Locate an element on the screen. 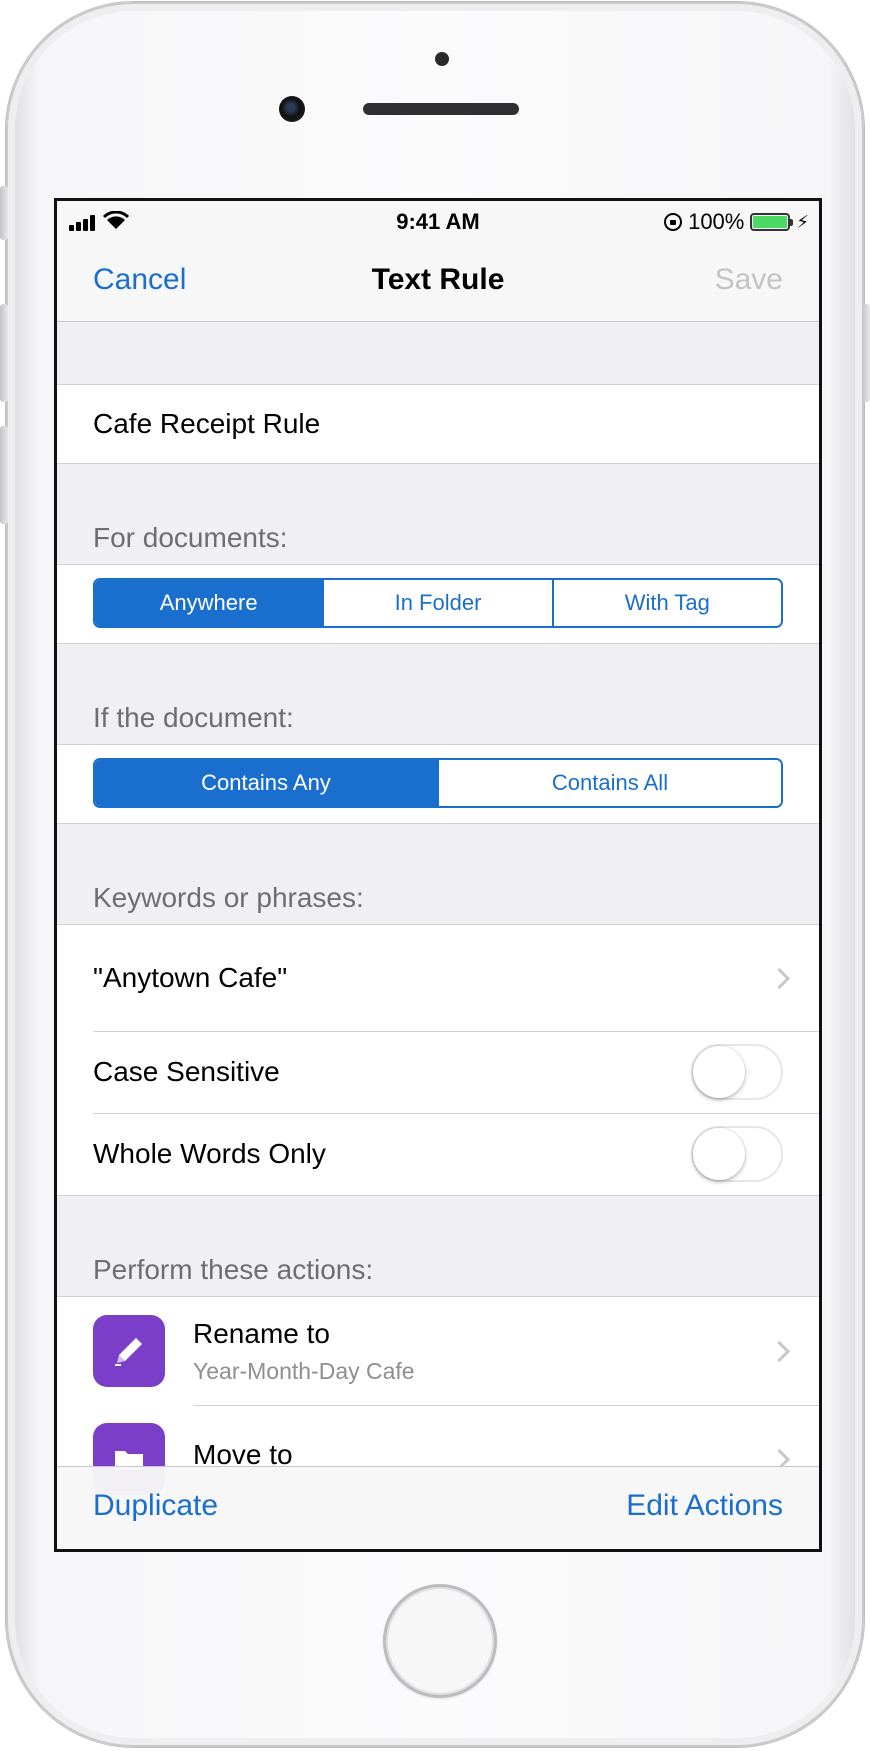 Image resolution: width=870 pixels, height=1751 pixels. case-sensitive-row: Case Sensitive is located at coordinates (438, 1072).